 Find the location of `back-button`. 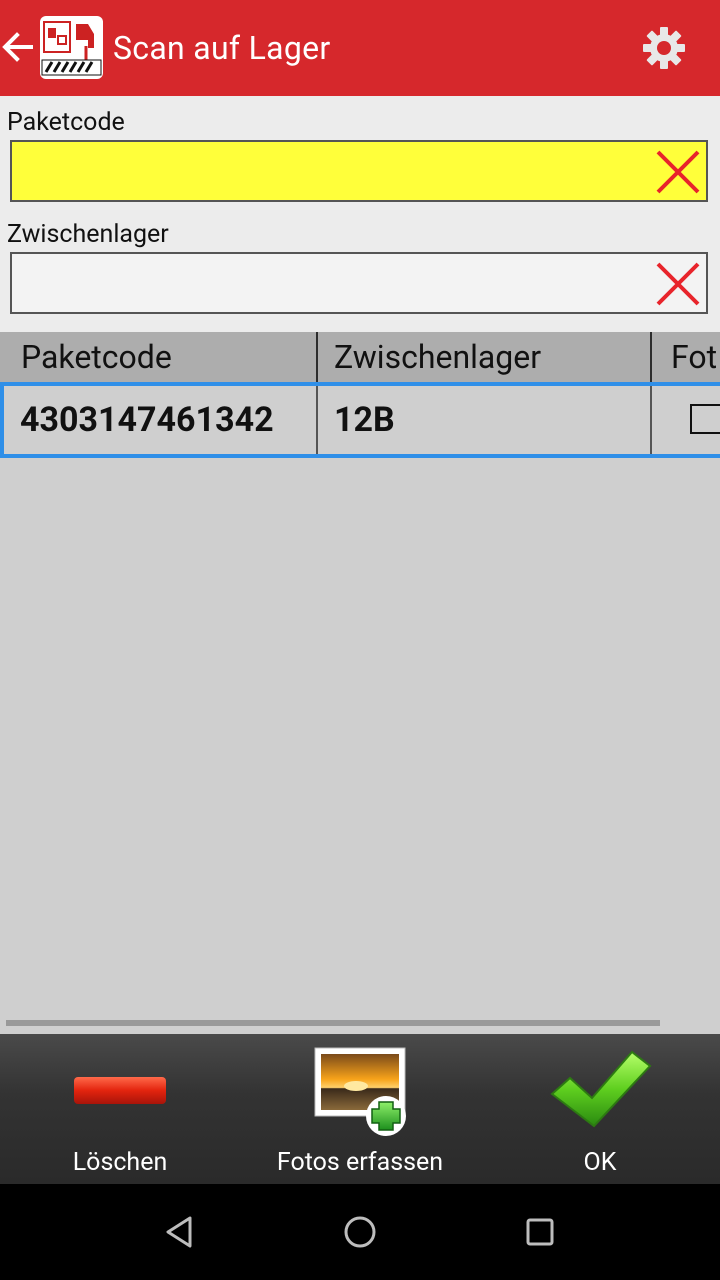

back-button is located at coordinates (18, 47).